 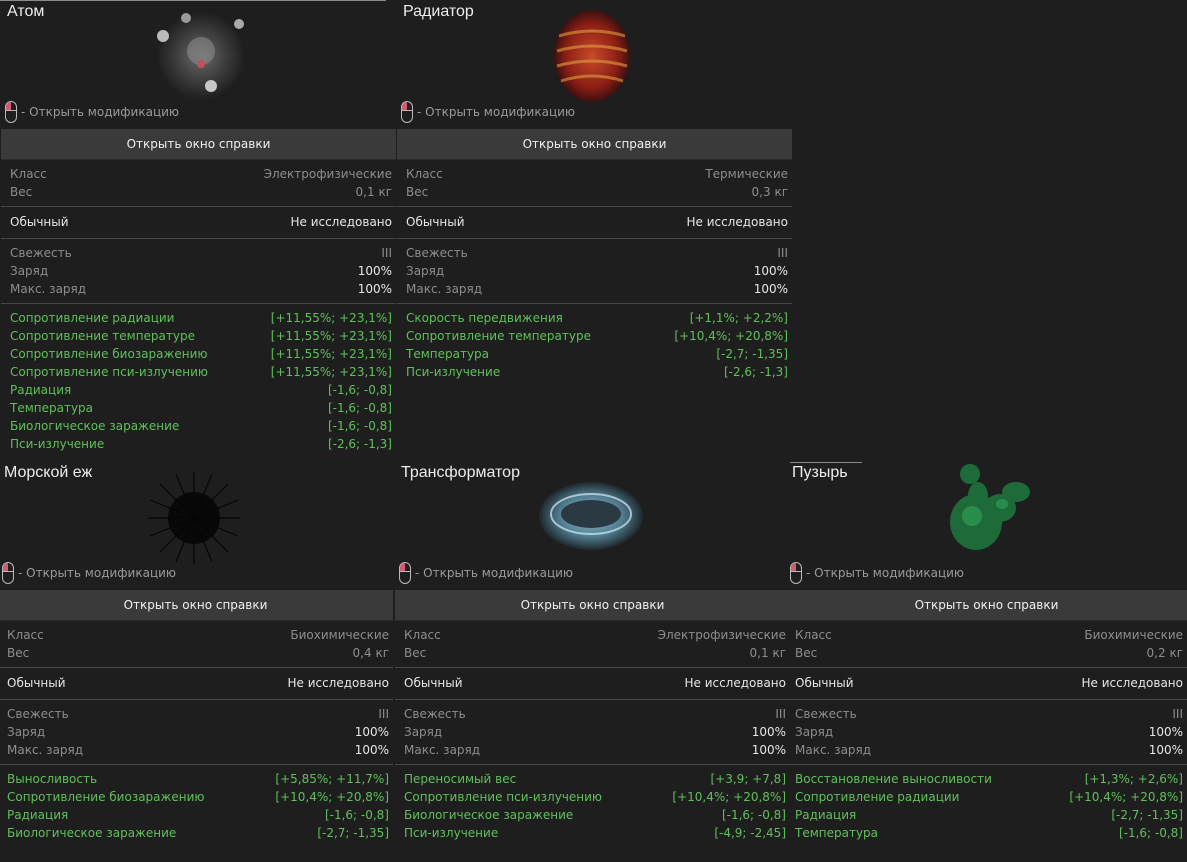 I want to click on transformer-artifact-image, so click(x=591, y=516).